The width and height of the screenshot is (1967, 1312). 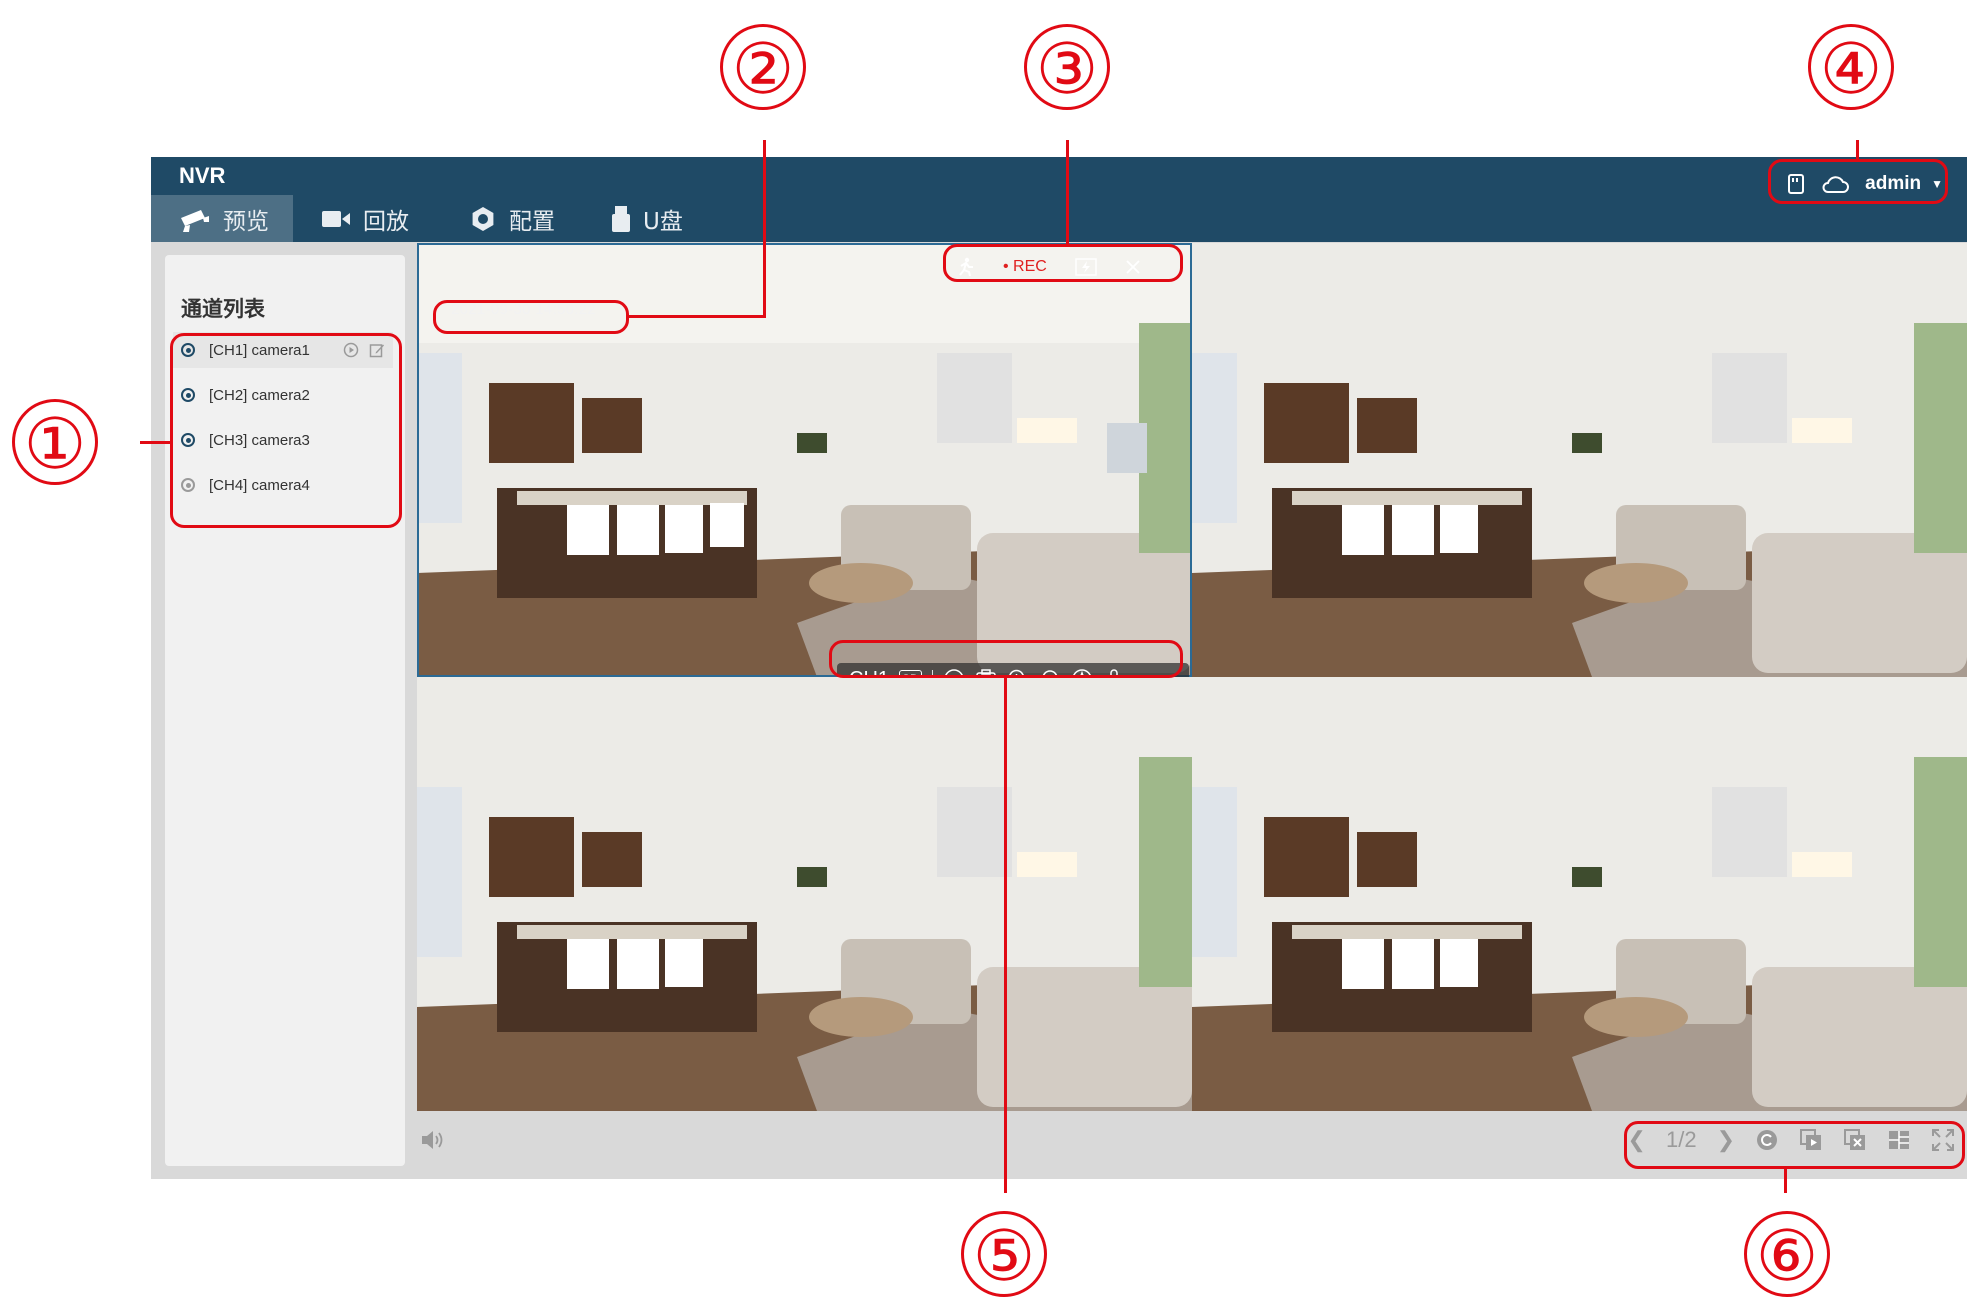 I want to click on tab-usb-label: U盘, so click(x=663, y=221).